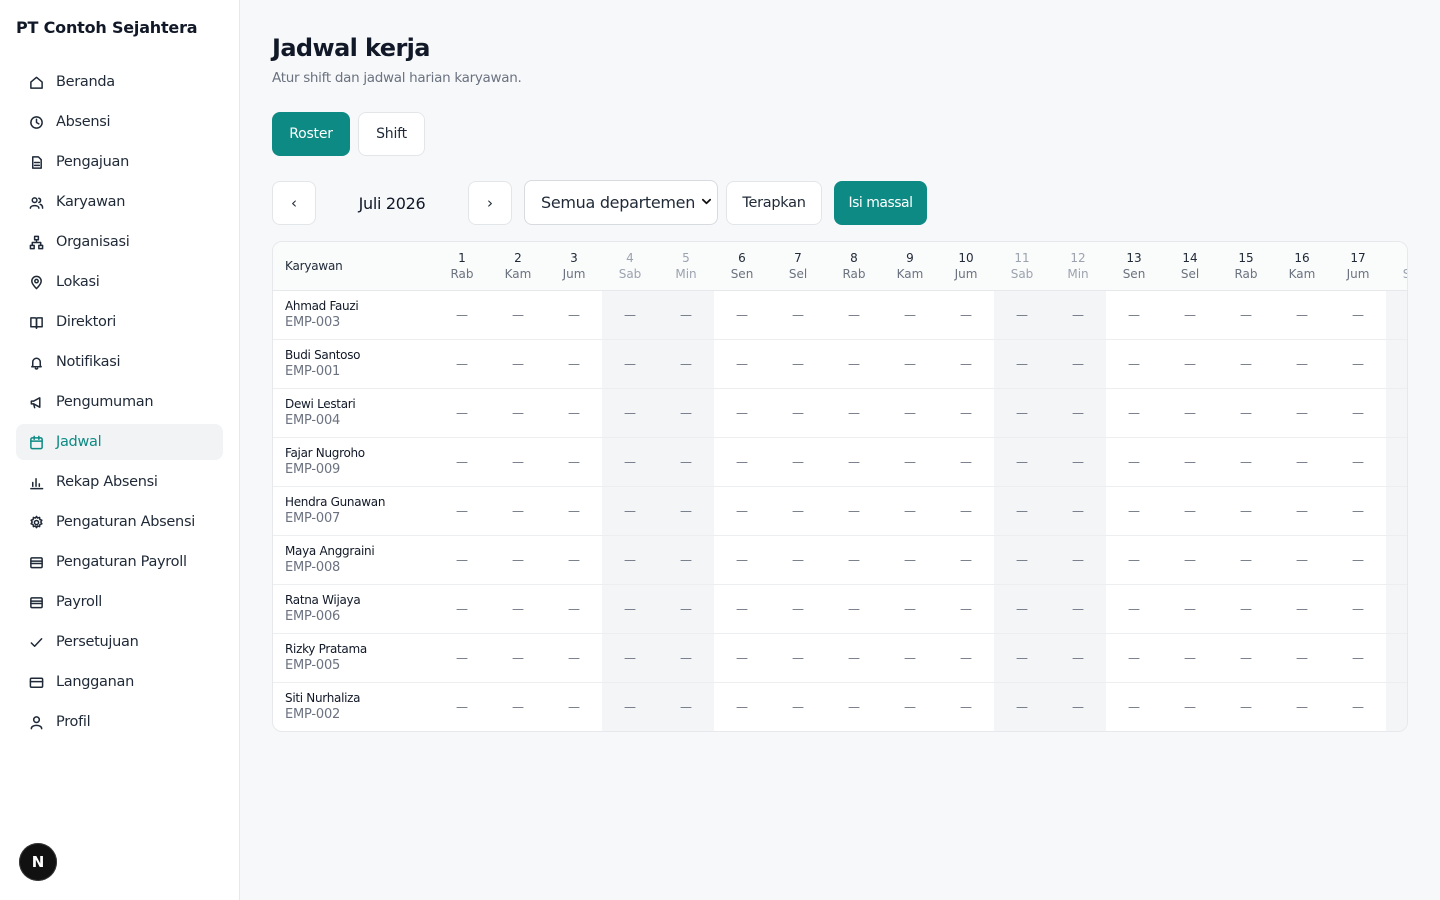 This screenshot has width=1440, height=900. I want to click on sidebar-item-profil: Profil, so click(119, 722).